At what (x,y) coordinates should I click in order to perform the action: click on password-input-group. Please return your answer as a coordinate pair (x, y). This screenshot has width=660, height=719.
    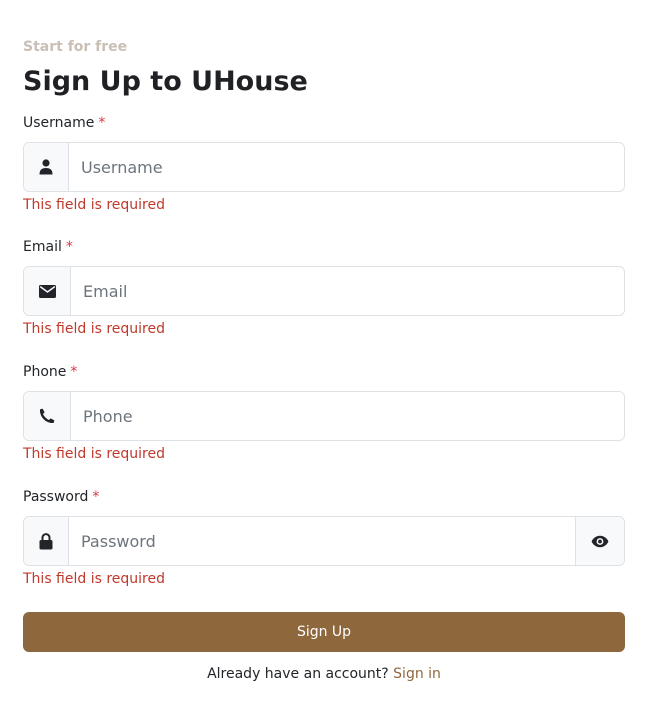
    Looking at the image, I should click on (324, 541).